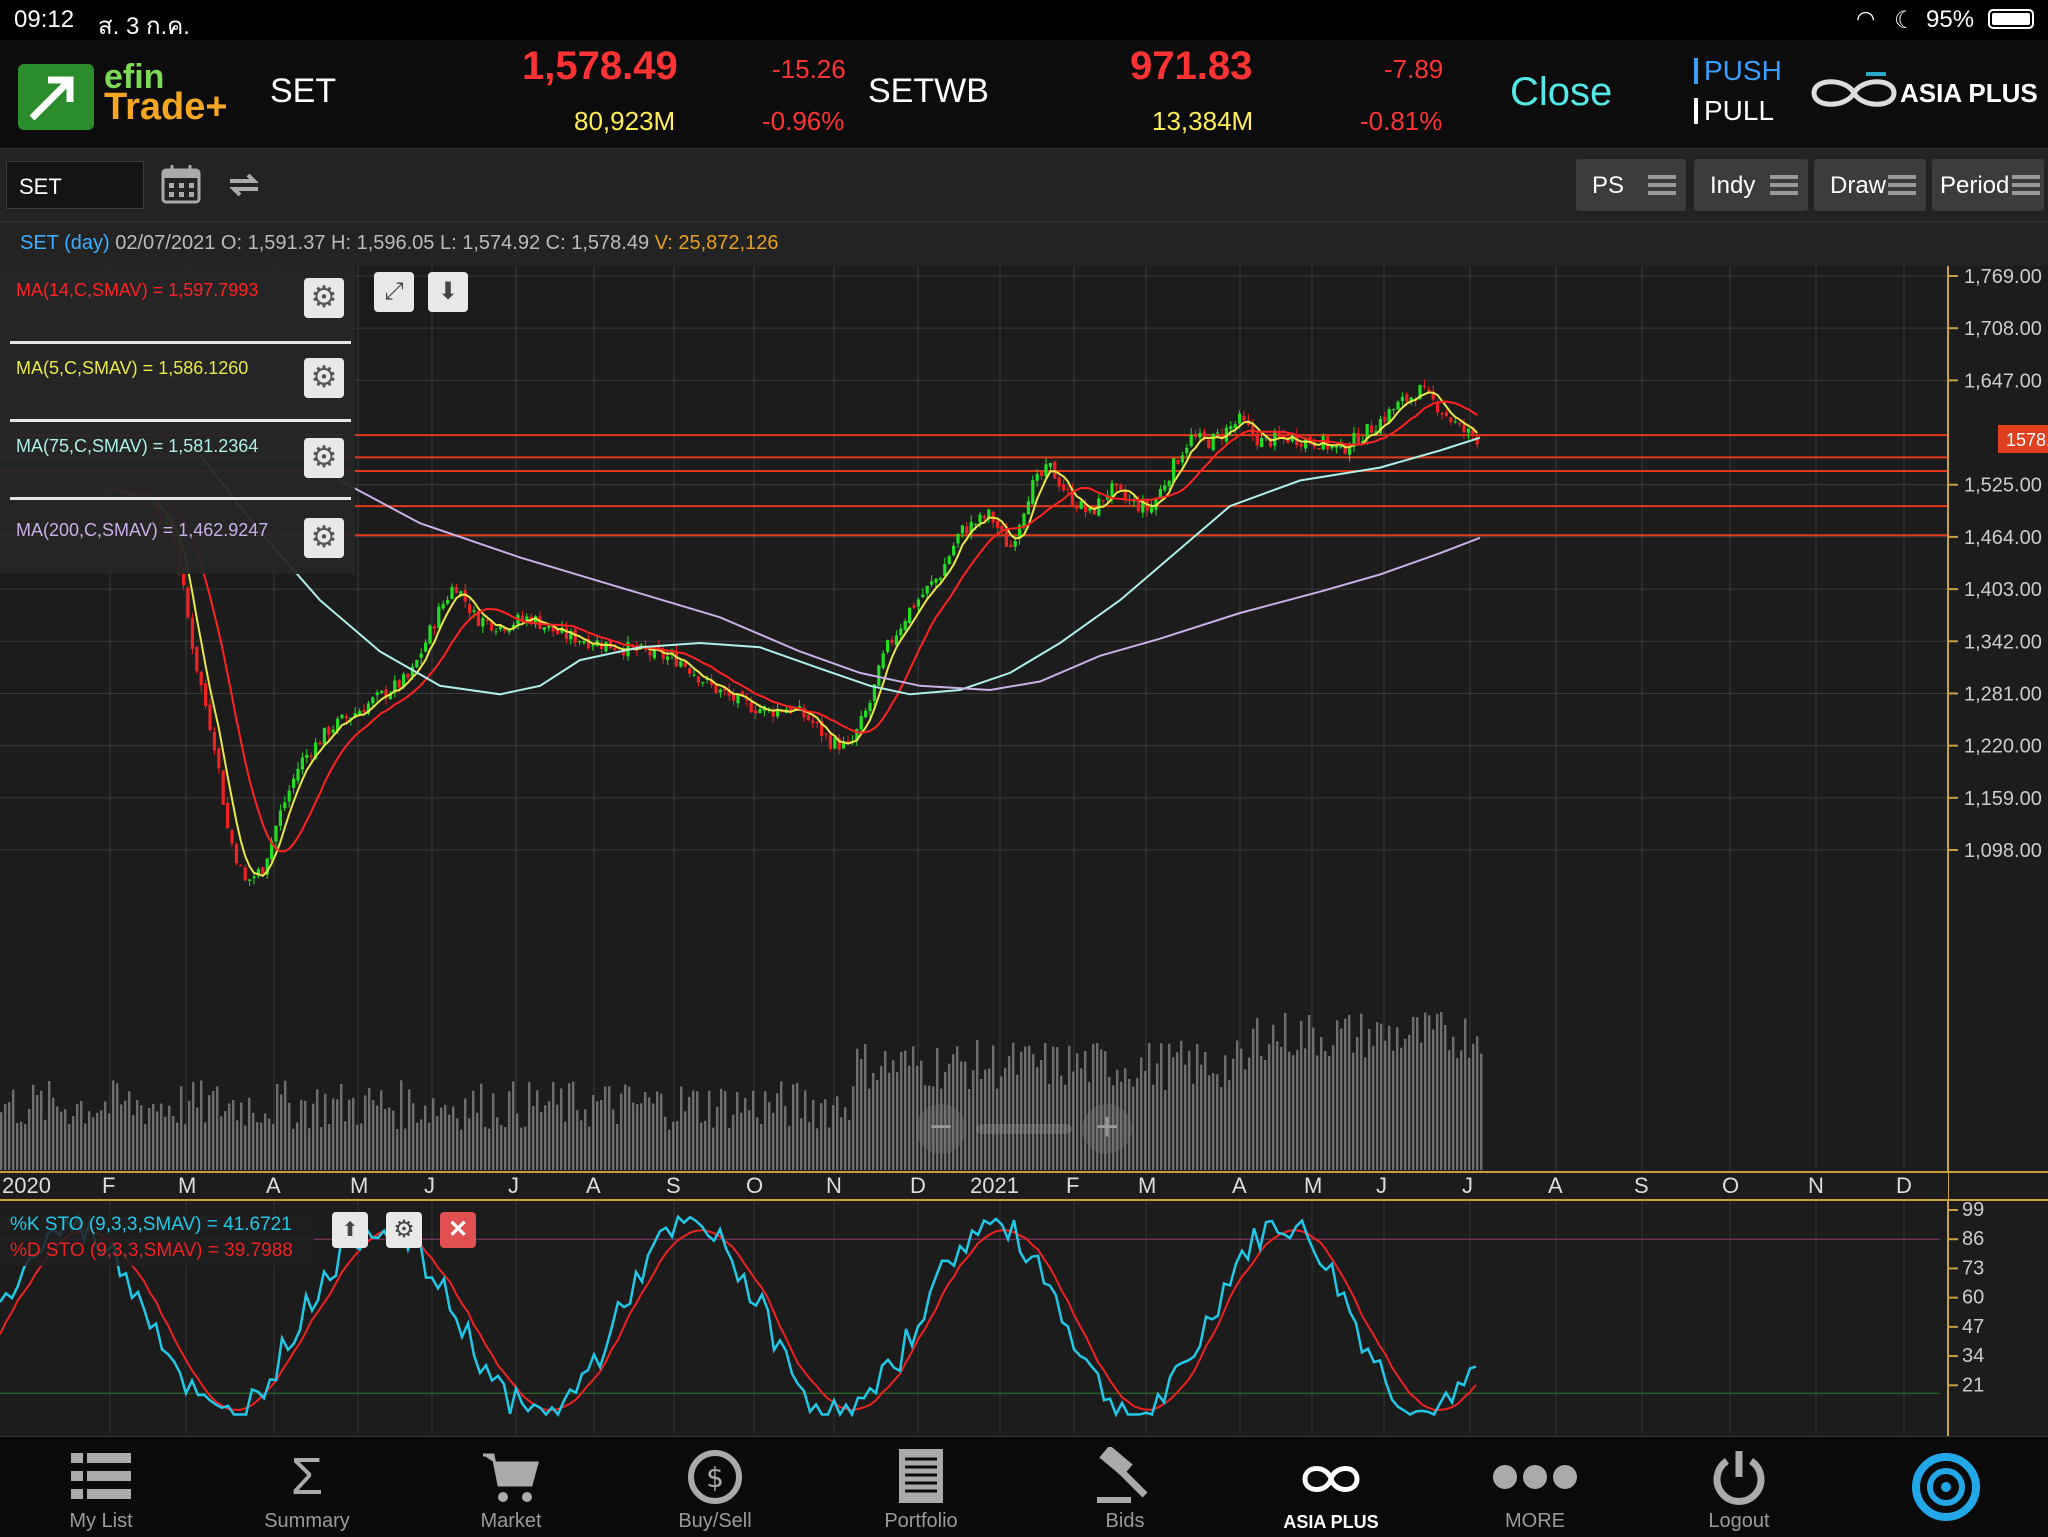  What do you see at coordinates (448, 292) in the screenshot?
I see `arrow-down-icon: ⬇` at bounding box center [448, 292].